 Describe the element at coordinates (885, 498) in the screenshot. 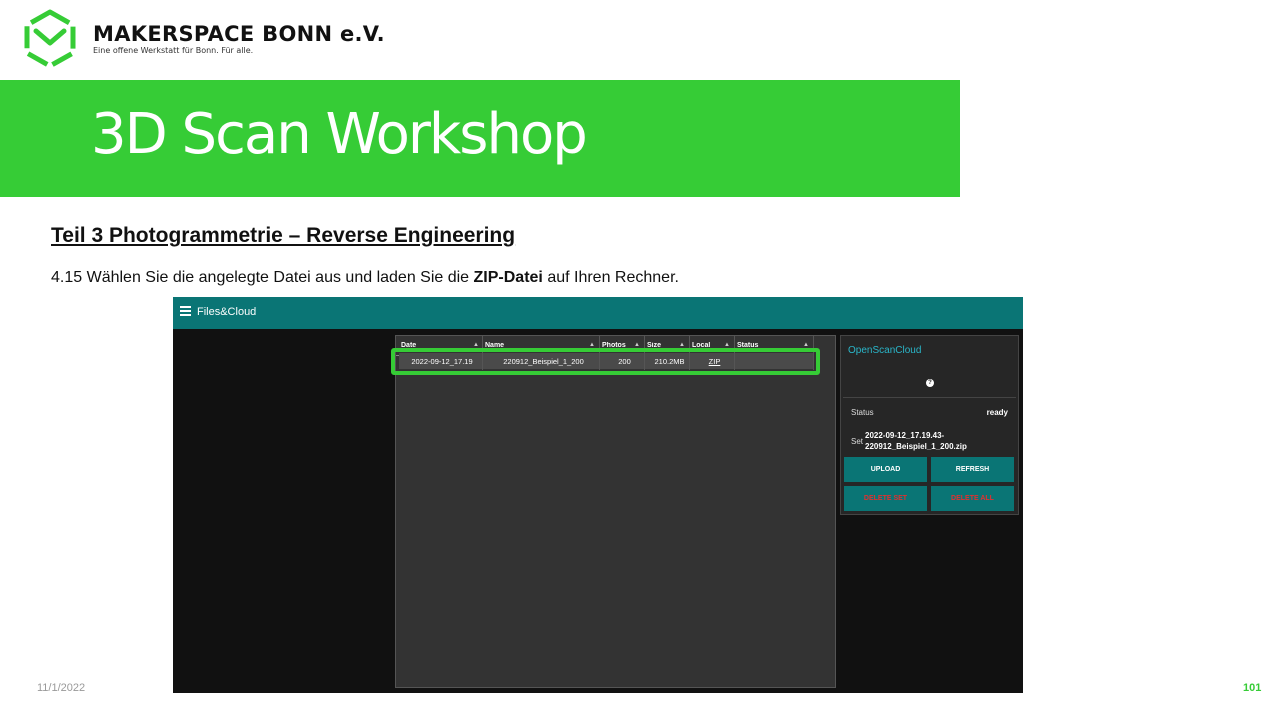

I see `delete-set-button: DELETE SET` at that location.